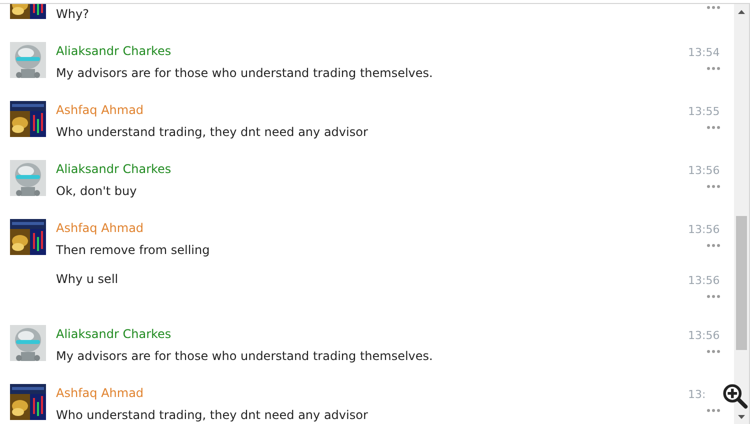 The height and width of the screenshot is (424, 750). Describe the element at coordinates (704, 53) in the screenshot. I see `message-time: 13:54` at that location.